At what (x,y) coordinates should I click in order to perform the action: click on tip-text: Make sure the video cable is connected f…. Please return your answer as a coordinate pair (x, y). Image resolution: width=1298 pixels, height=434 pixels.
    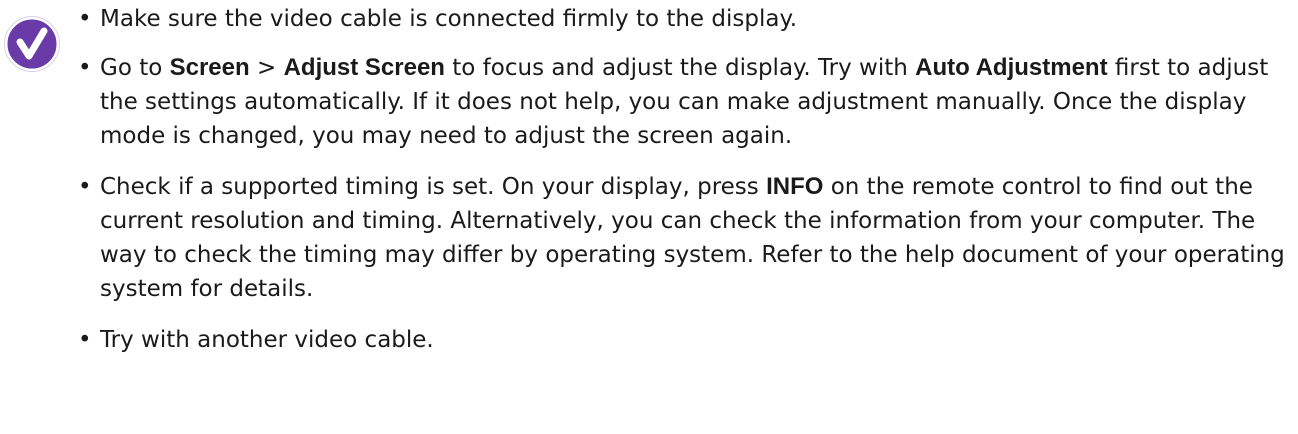
    Looking at the image, I should click on (449, 19).